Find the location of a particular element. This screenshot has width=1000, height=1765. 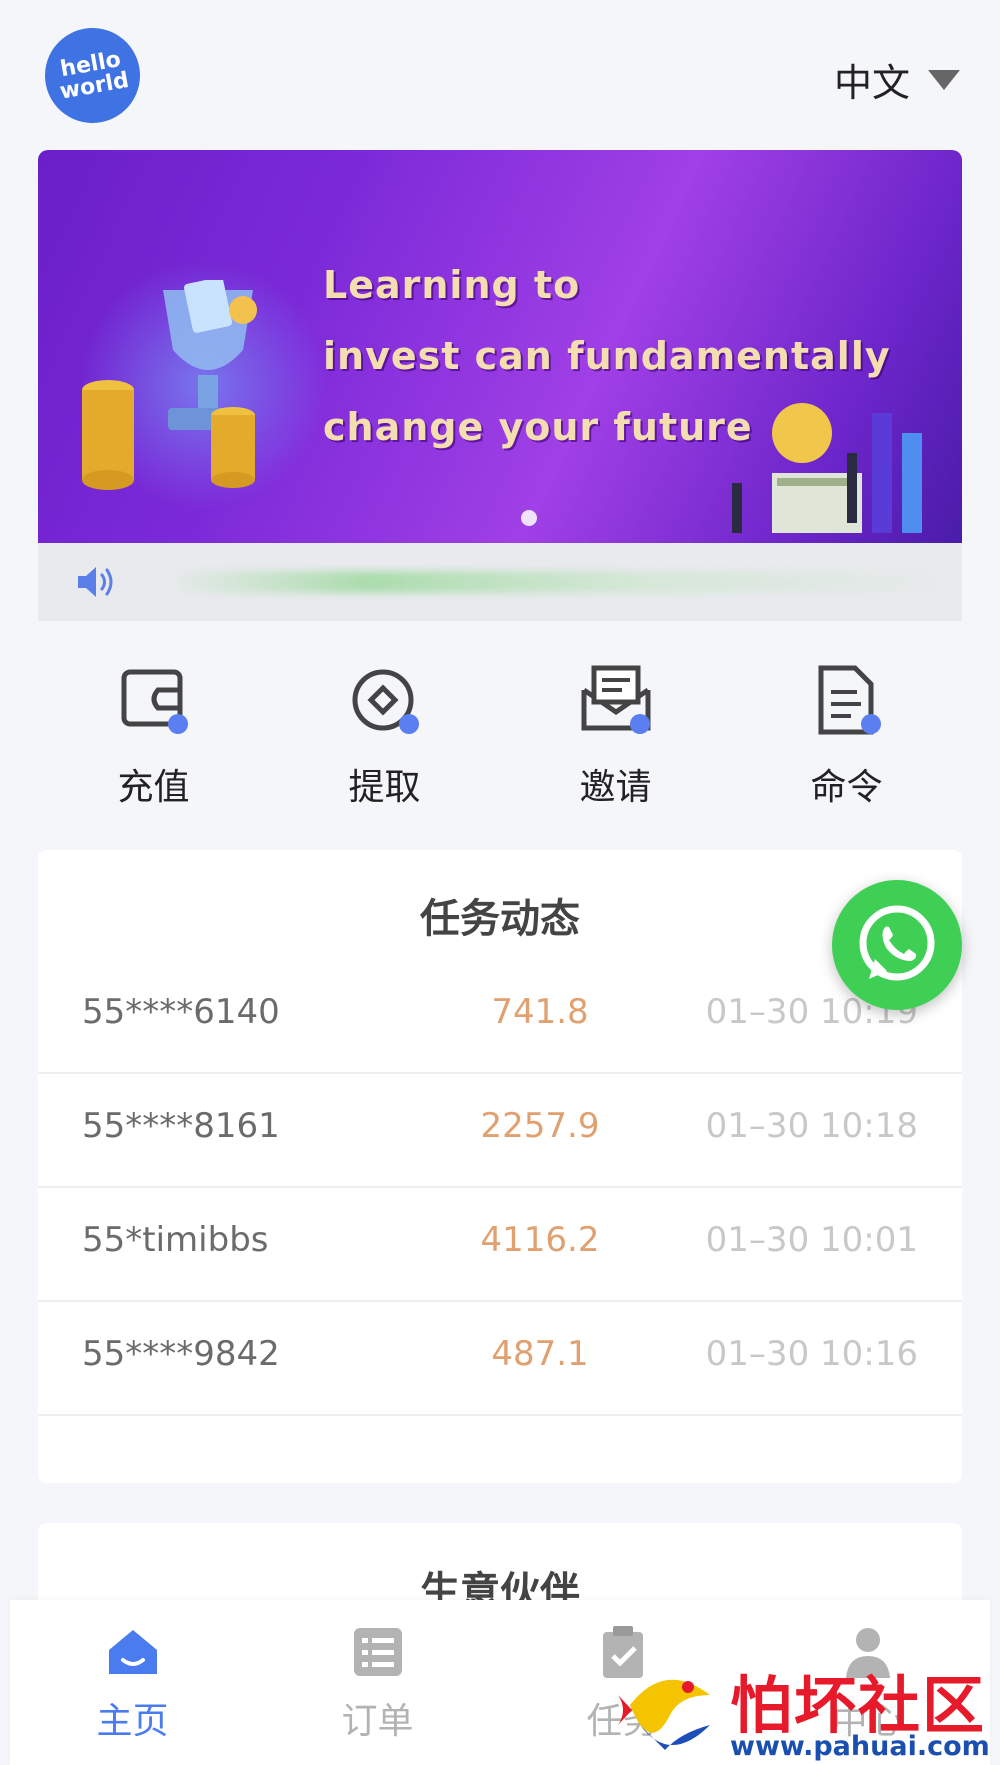

feed-amount: 4116.2 is located at coordinates (540, 1240).